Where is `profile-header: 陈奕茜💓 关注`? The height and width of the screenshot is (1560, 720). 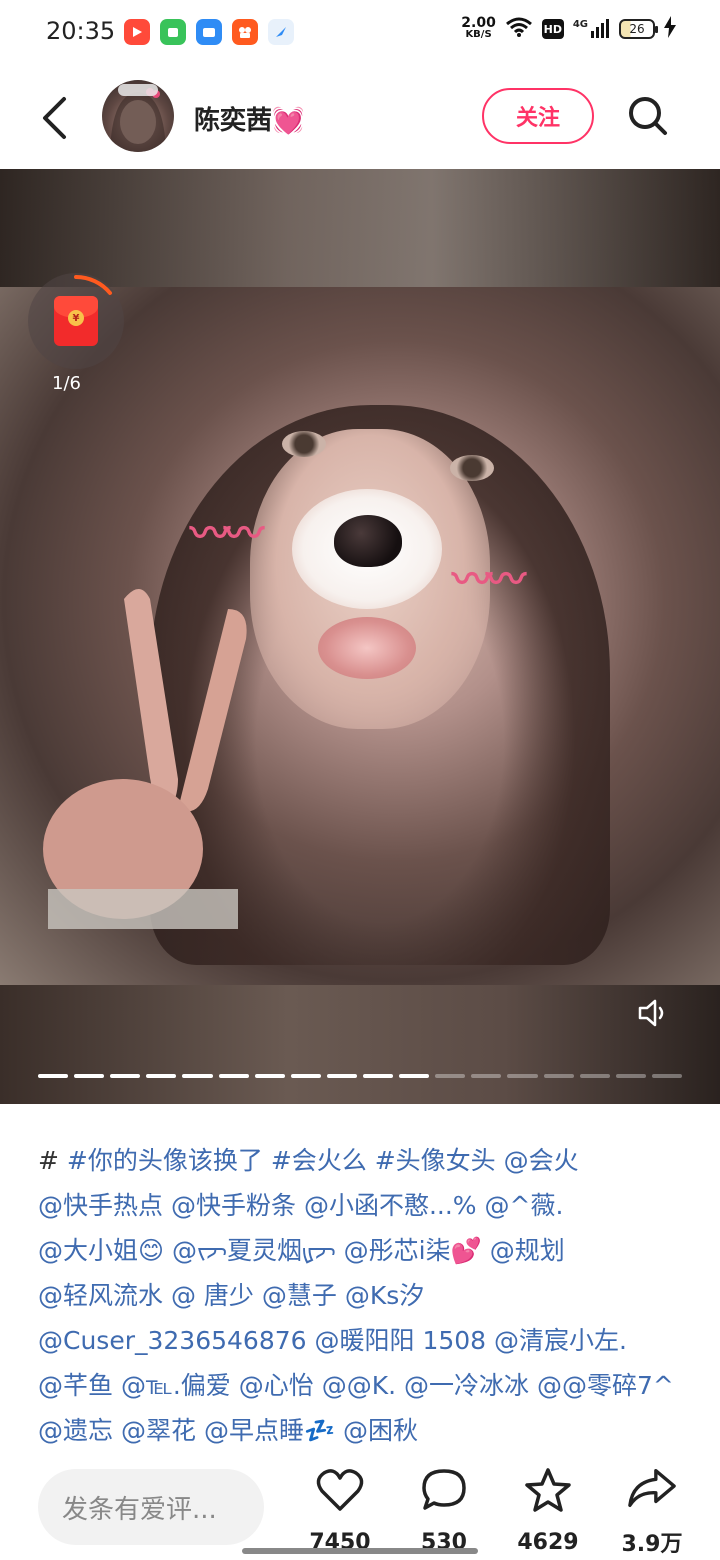 profile-header: 陈奕茜💓 关注 is located at coordinates (360, 118).